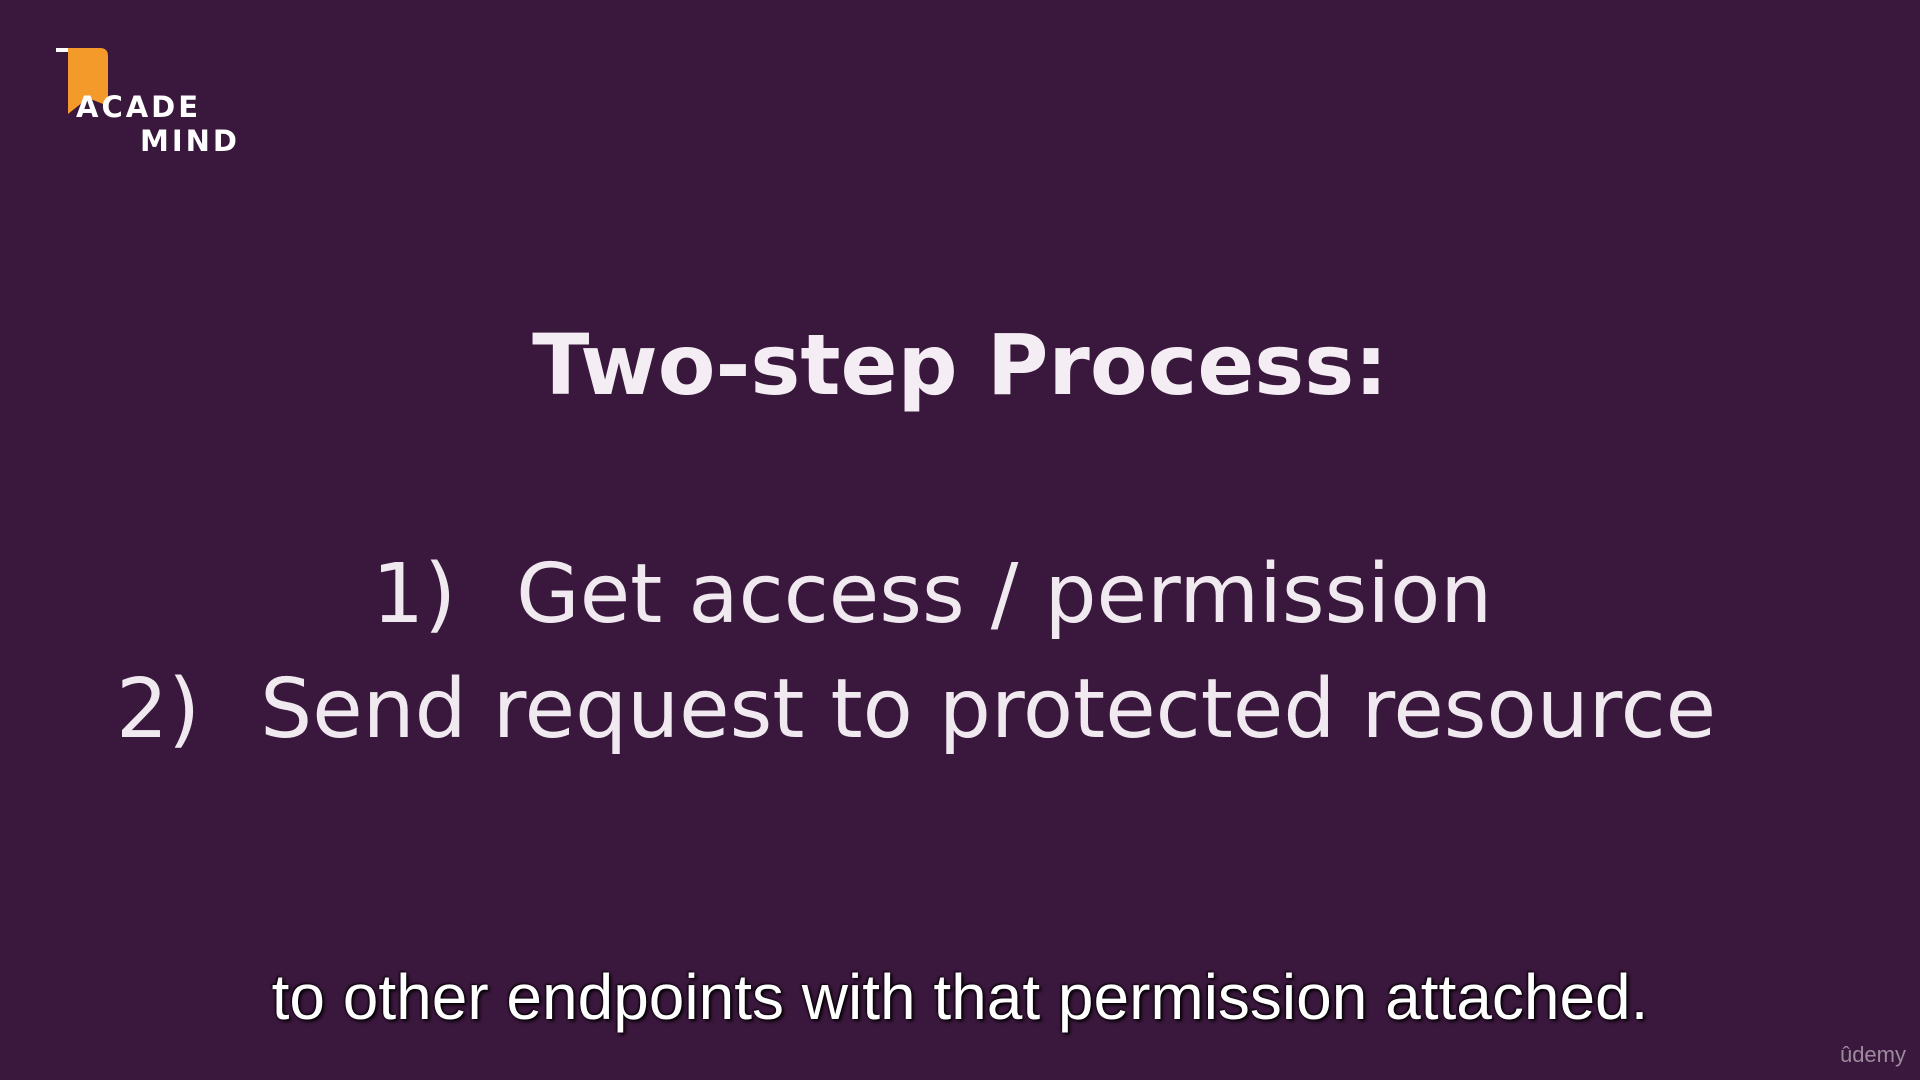  What do you see at coordinates (1872, 1054) in the screenshot?
I see `udemy-watermark: ûdemy` at bounding box center [1872, 1054].